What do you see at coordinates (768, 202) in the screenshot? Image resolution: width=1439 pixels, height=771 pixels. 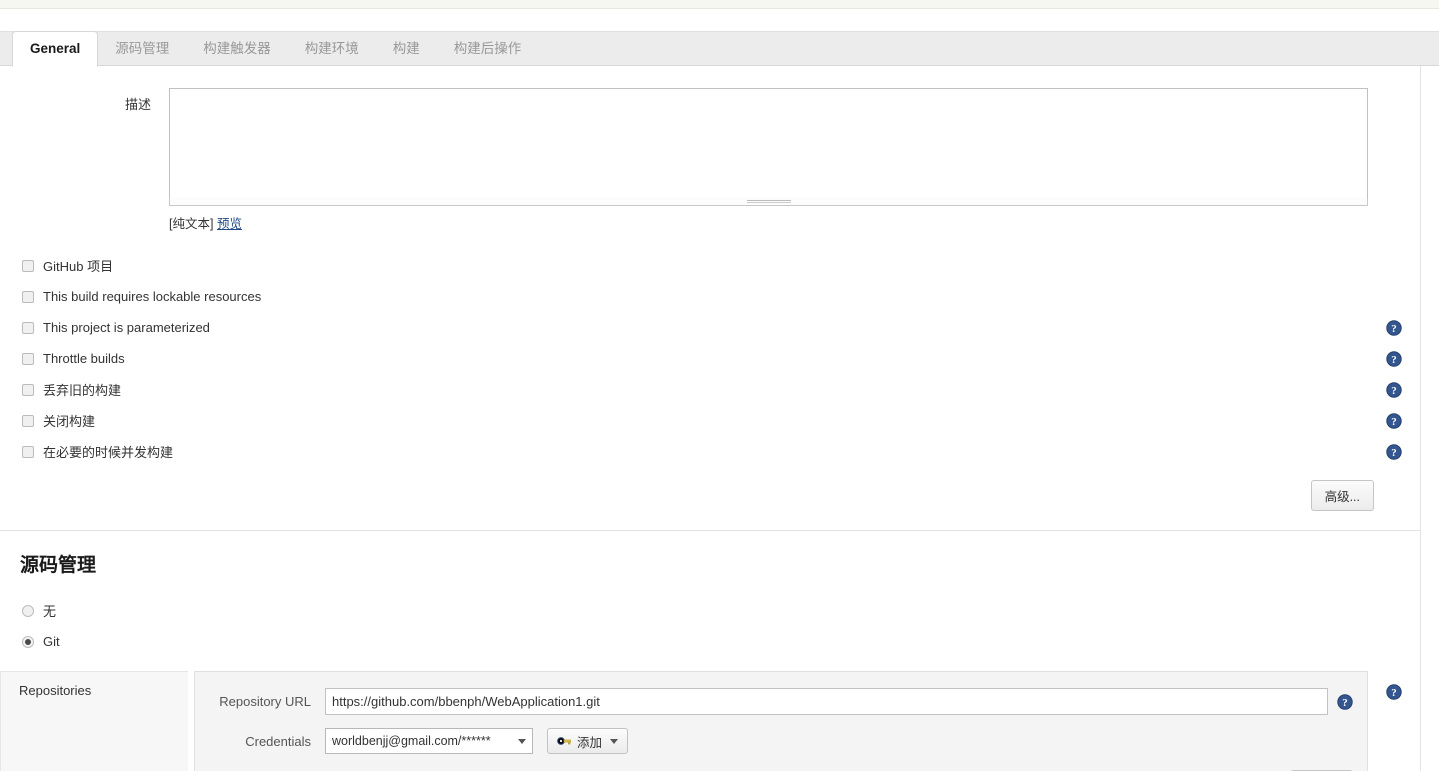 I see `textarea-resize-handle` at bounding box center [768, 202].